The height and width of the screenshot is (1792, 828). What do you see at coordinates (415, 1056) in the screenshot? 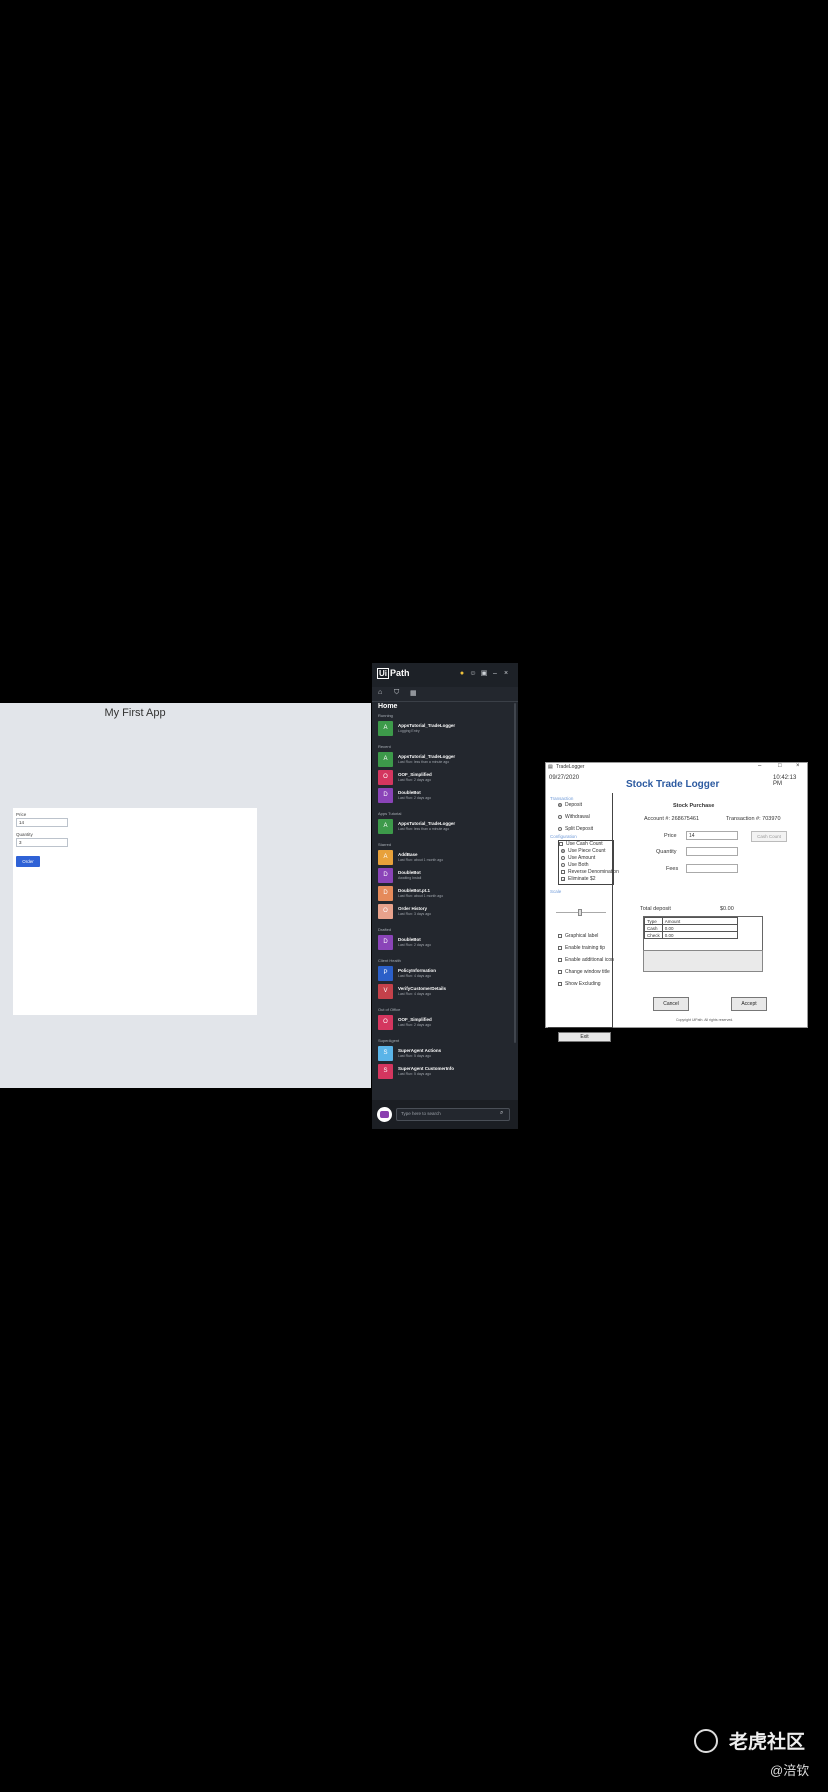
I see `process-status: Last Run: 5 days ago` at bounding box center [415, 1056].